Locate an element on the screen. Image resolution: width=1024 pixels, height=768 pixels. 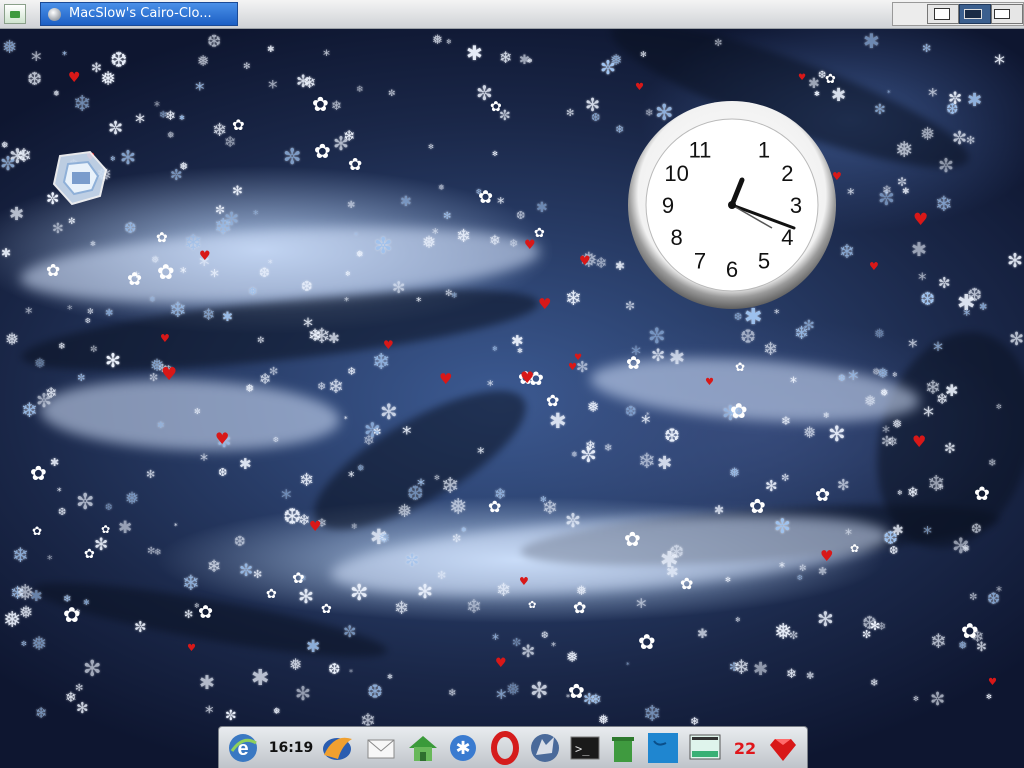
clock-numeral-10: 10 is located at coordinates (676, 173).